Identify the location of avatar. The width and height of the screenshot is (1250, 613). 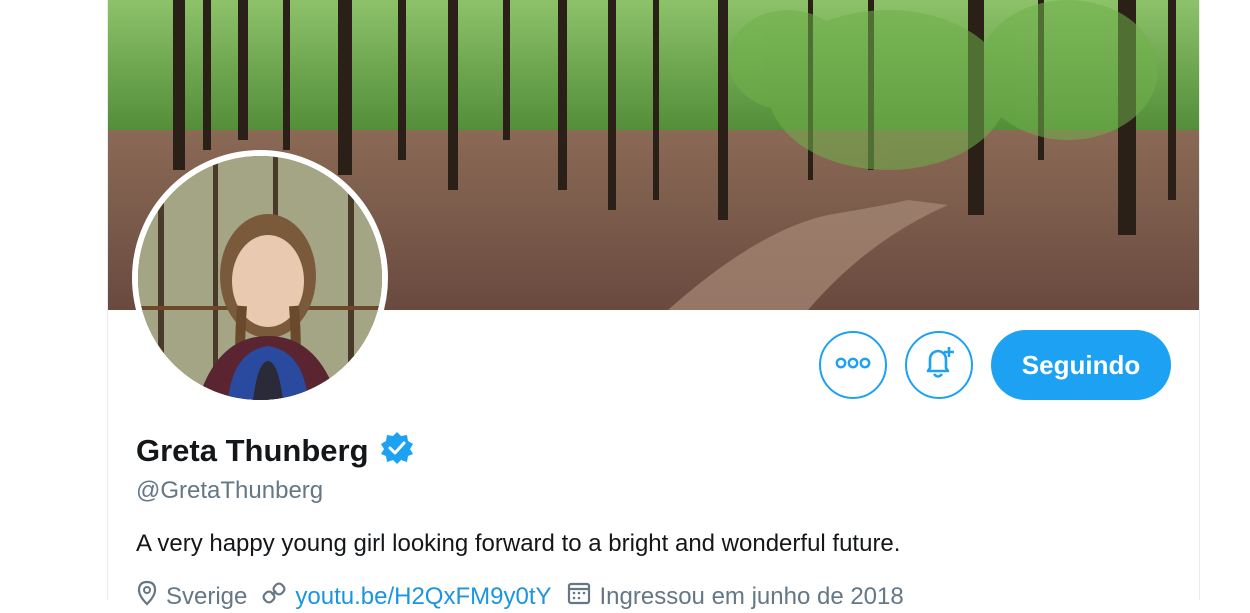
(260, 278).